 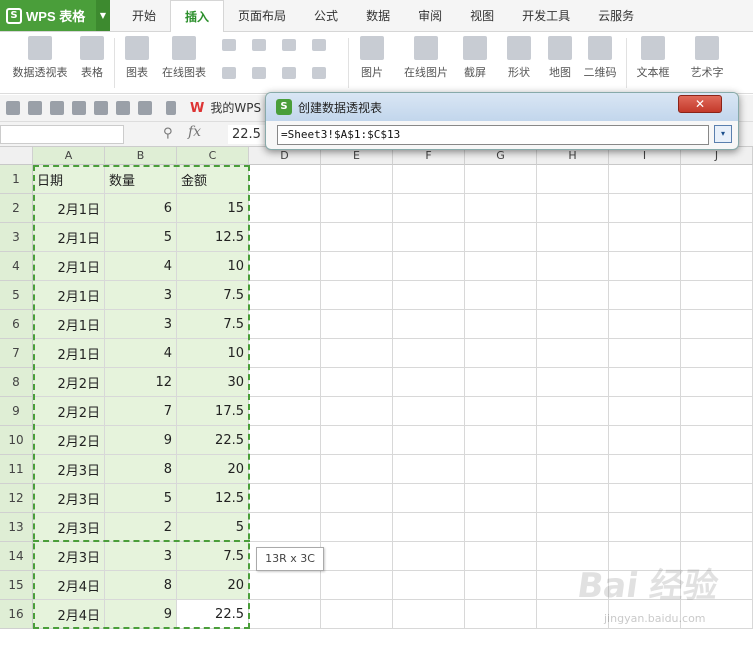 What do you see at coordinates (123, 108) in the screenshot?
I see `undo-icon` at bounding box center [123, 108].